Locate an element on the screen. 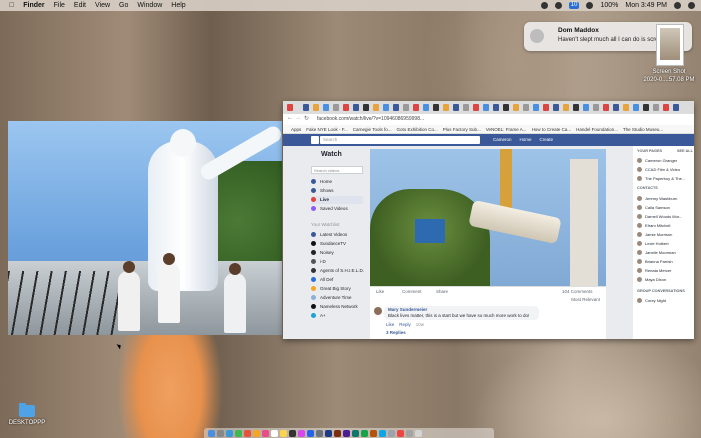 This screenshot has width=701, height=438. search-icon is located at coordinates (677, 5).